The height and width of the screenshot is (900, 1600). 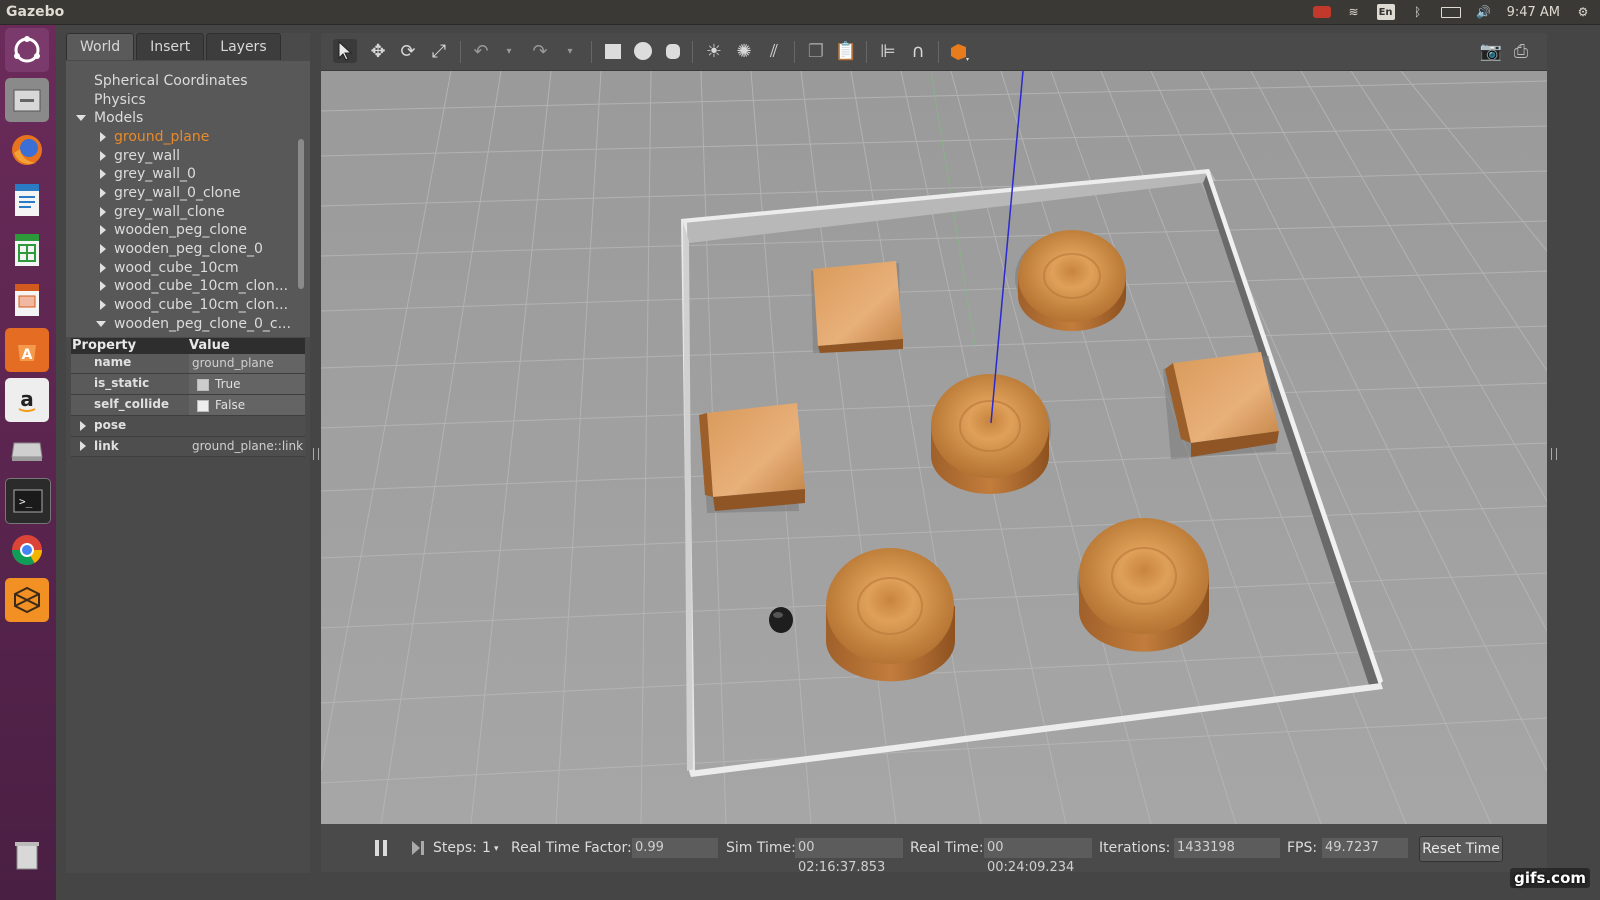 What do you see at coordinates (27, 150) in the screenshot?
I see `firefox-icon` at bounding box center [27, 150].